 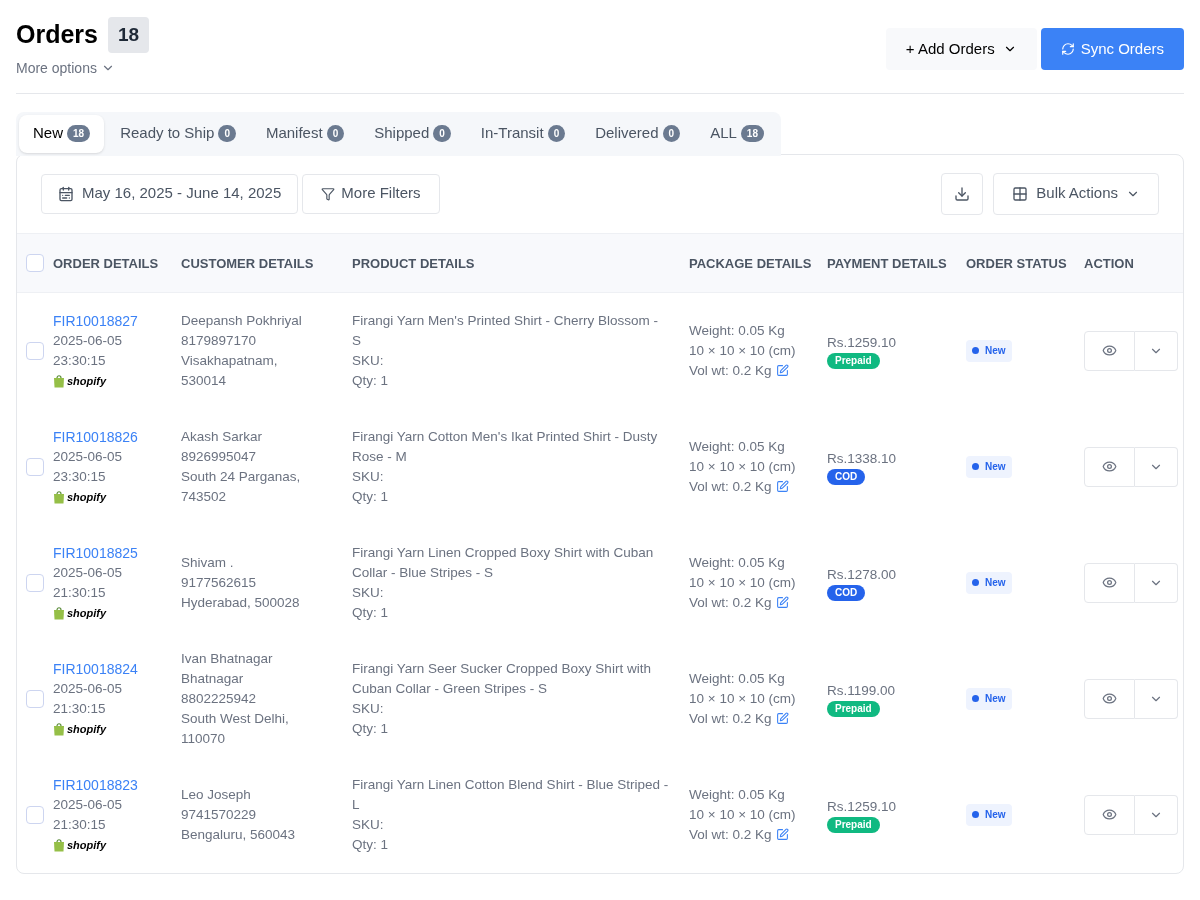 I want to click on download-icon, so click(x=962, y=193).